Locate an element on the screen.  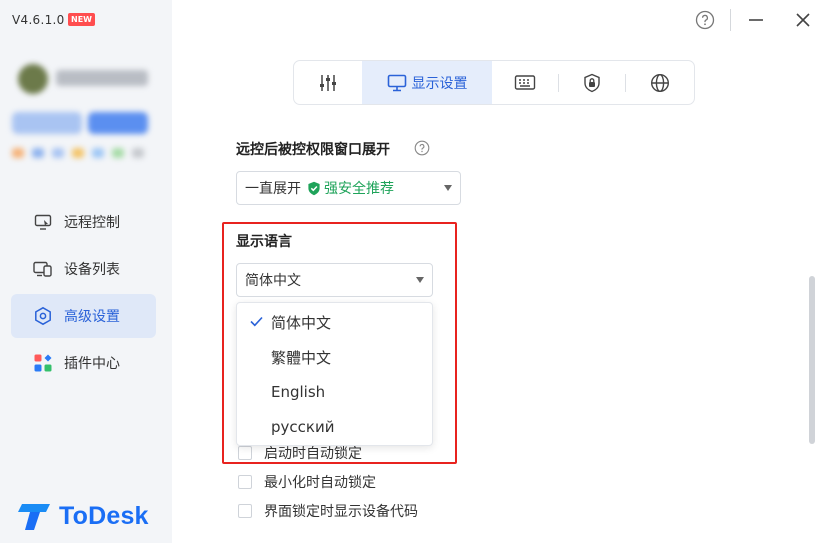
sidebar-item-remote-control: 远程控制 is located at coordinates (83, 222).